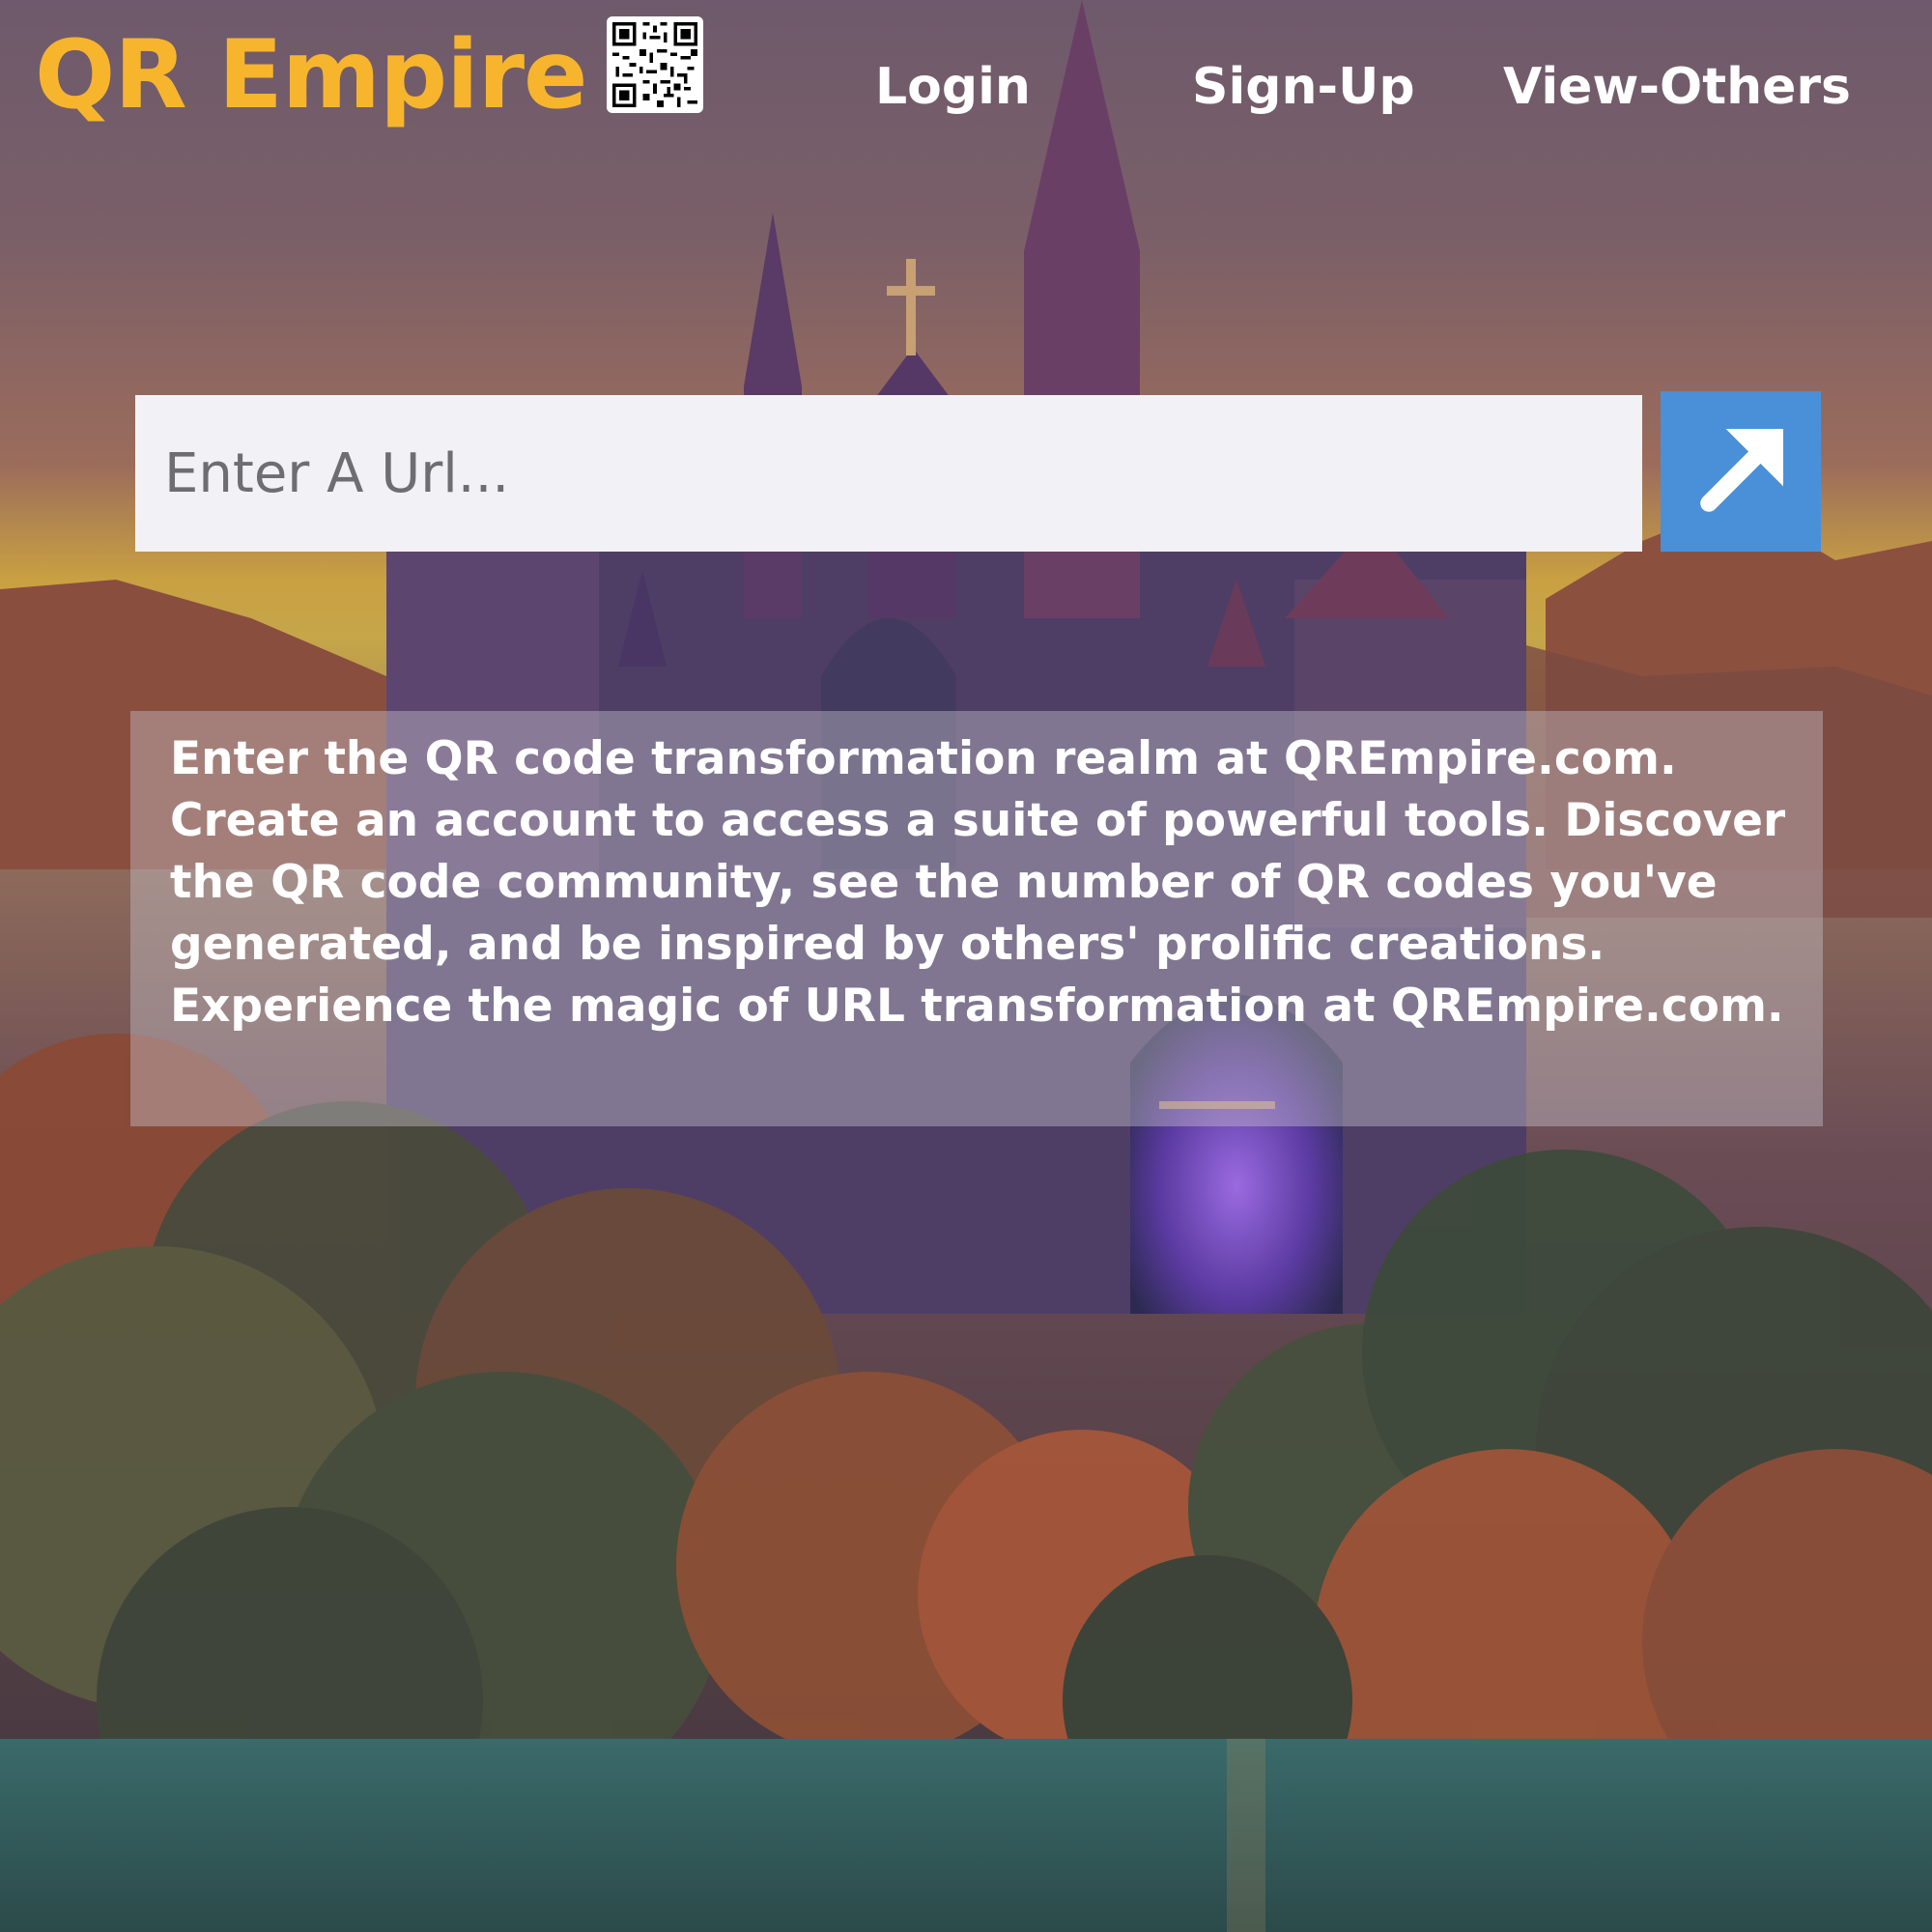 This screenshot has width=1932, height=1932. I want to click on generate-qr-button, so click(1741, 471).